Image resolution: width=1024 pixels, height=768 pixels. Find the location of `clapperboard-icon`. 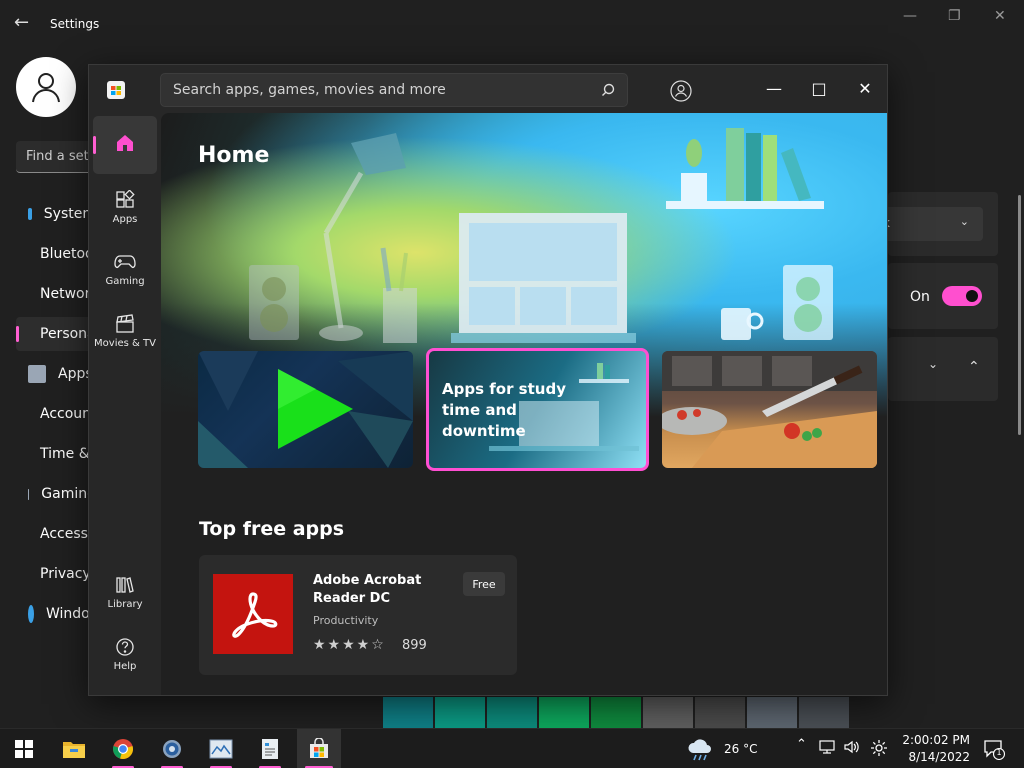

clapperboard-icon is located at coordinates (125, 323).